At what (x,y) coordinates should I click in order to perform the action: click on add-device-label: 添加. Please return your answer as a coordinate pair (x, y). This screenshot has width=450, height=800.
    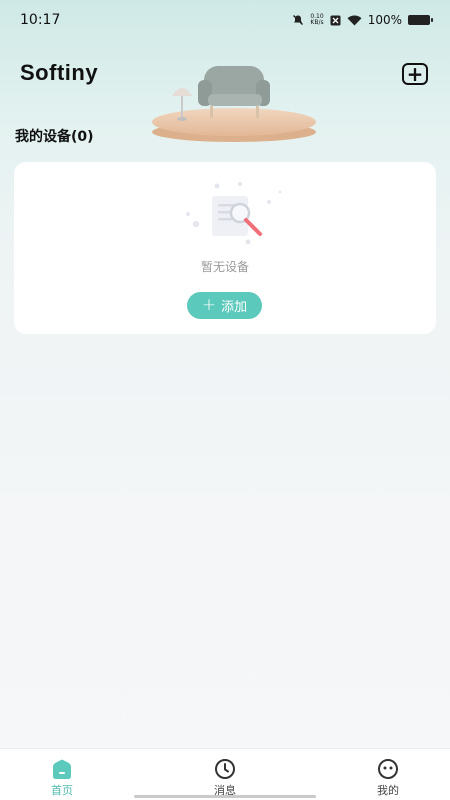
    Looking at the image, I should click on (234, 307).